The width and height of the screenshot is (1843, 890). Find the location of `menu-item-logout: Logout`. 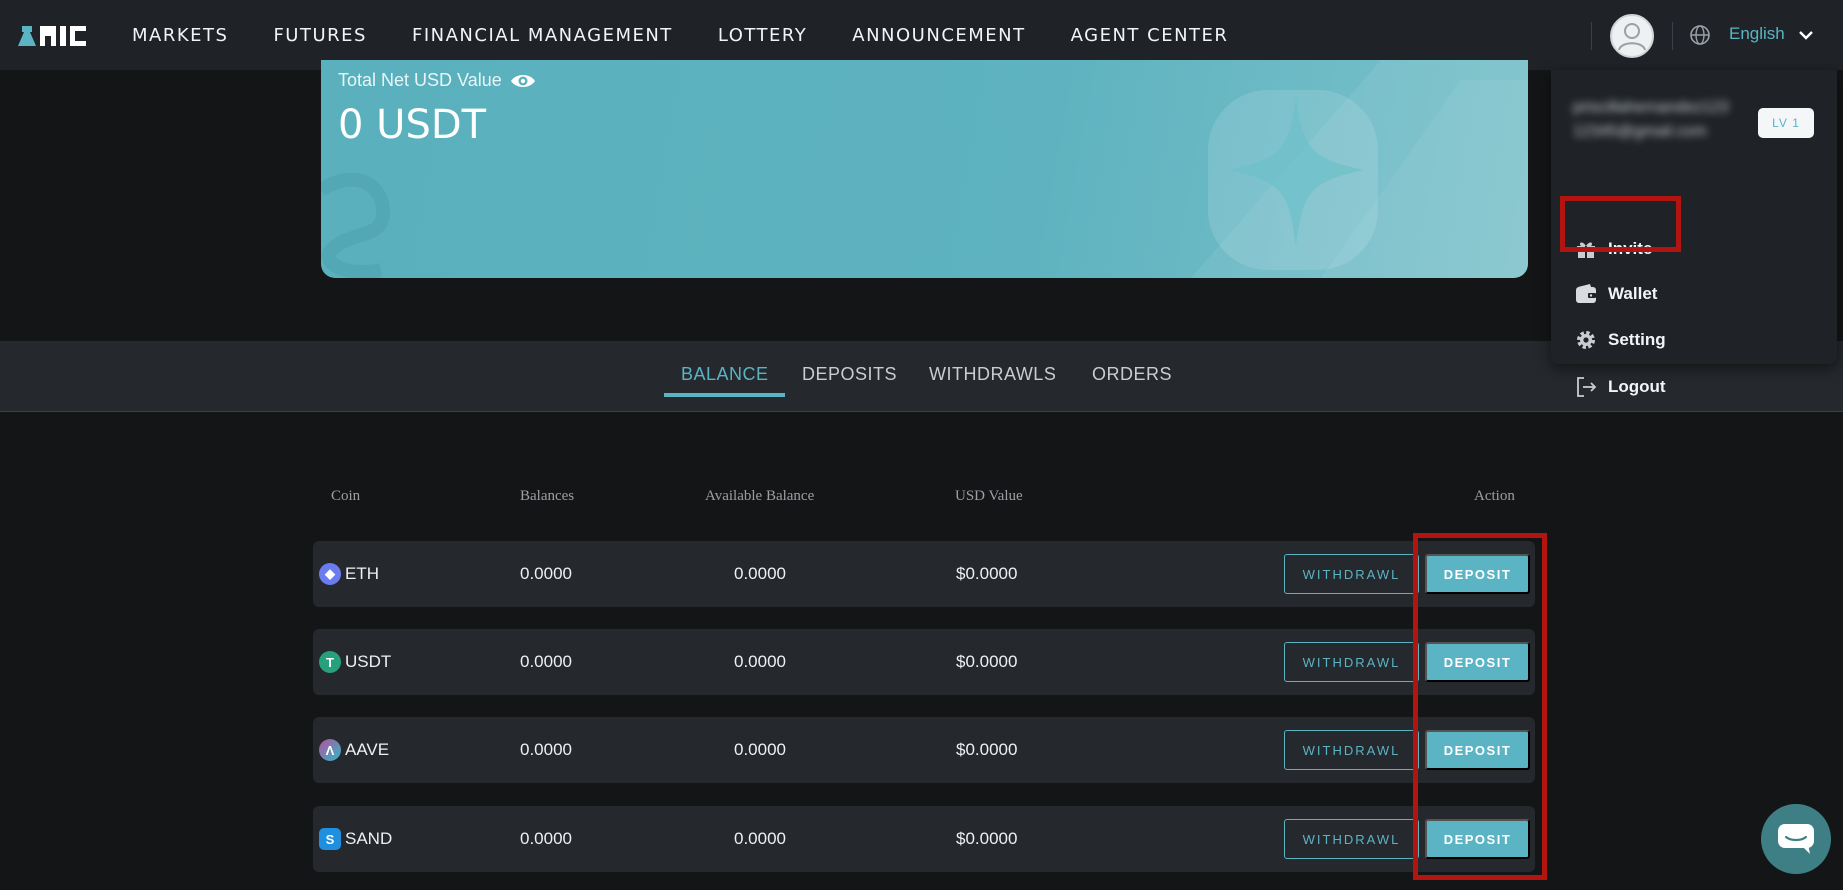

menu-item-logout: Logout is located at coordinates (1620, 387).